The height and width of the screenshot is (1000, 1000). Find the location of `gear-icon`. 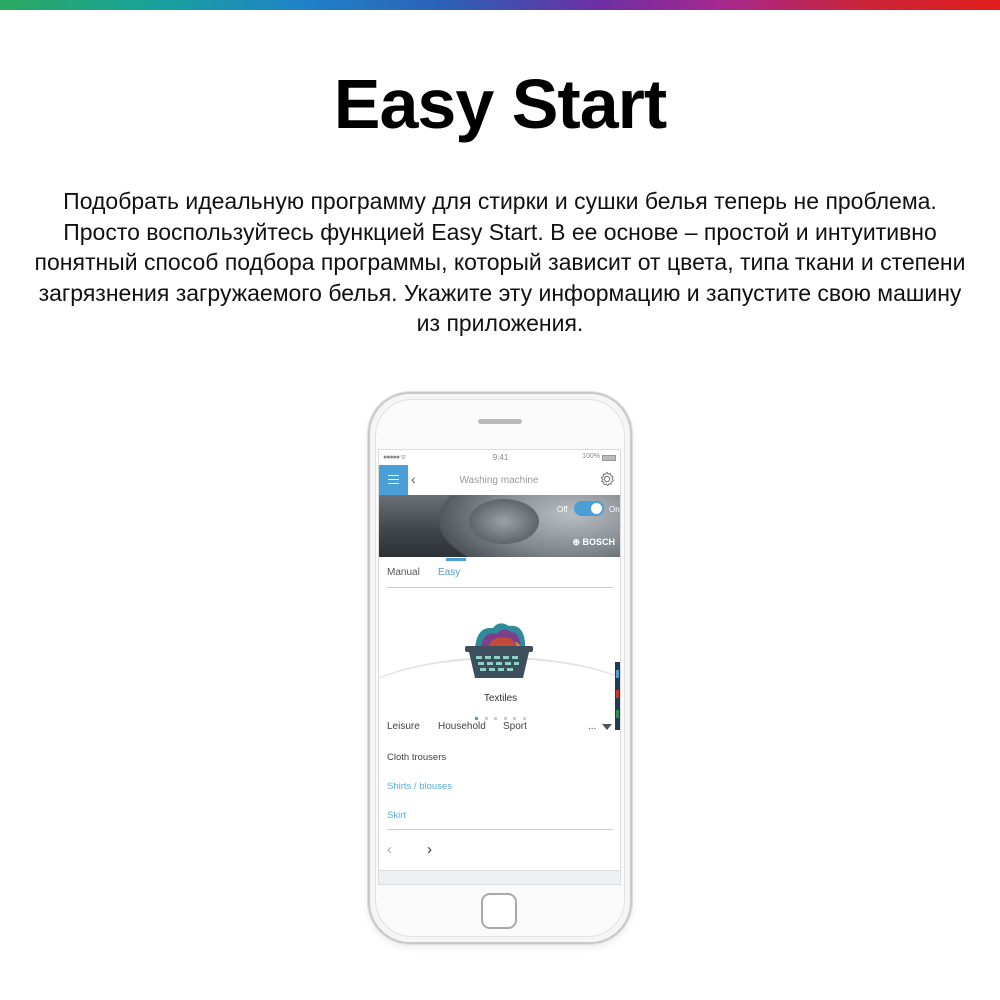

gear-icon is located at coordinates (607, 479).